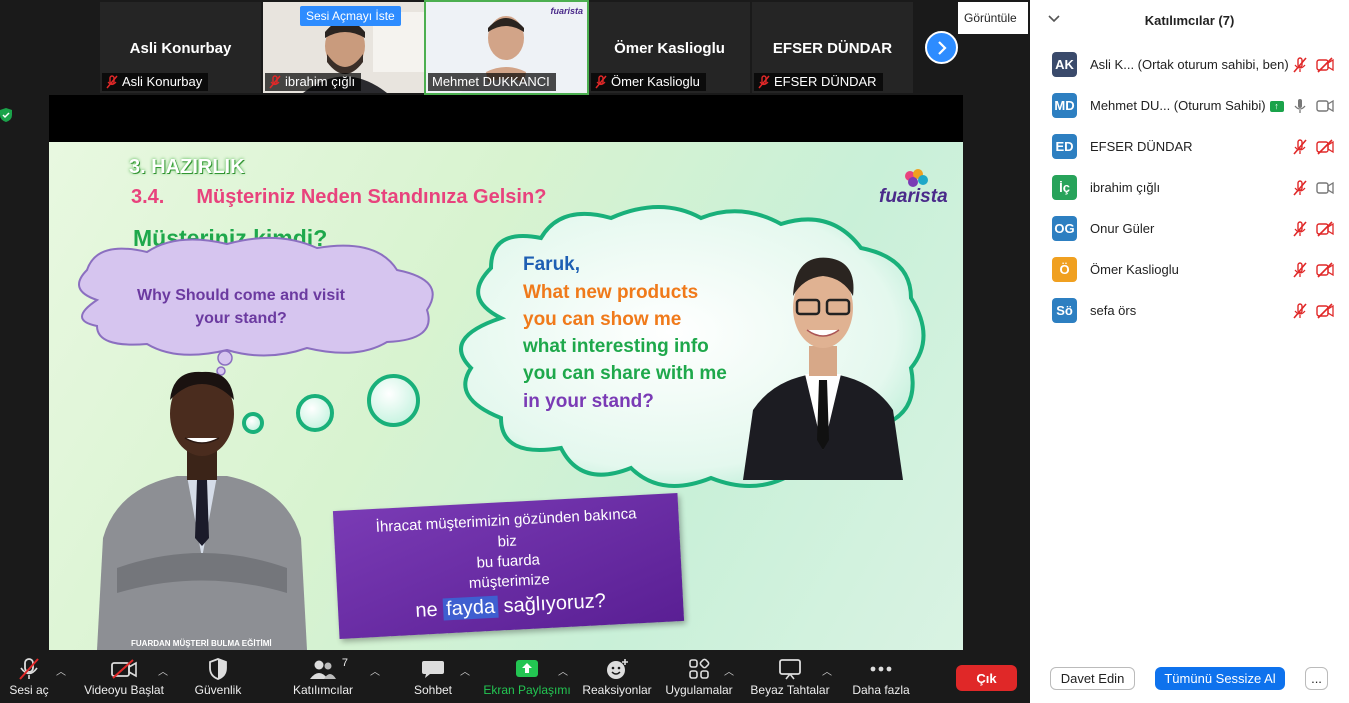 This screenshot has width=1349, height=703. I want to click on security-button: Güvenlik, so click(218, 677).